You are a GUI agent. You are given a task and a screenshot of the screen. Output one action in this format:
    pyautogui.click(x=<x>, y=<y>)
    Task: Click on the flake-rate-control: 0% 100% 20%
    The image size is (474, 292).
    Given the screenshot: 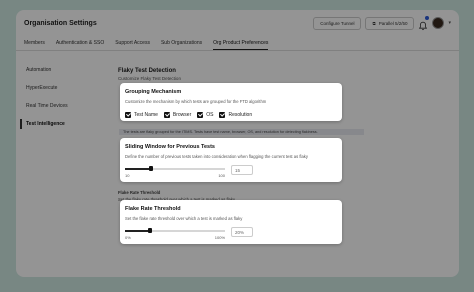 What is the action you would take?
    pyautogui.click(x=231, y=234)
    